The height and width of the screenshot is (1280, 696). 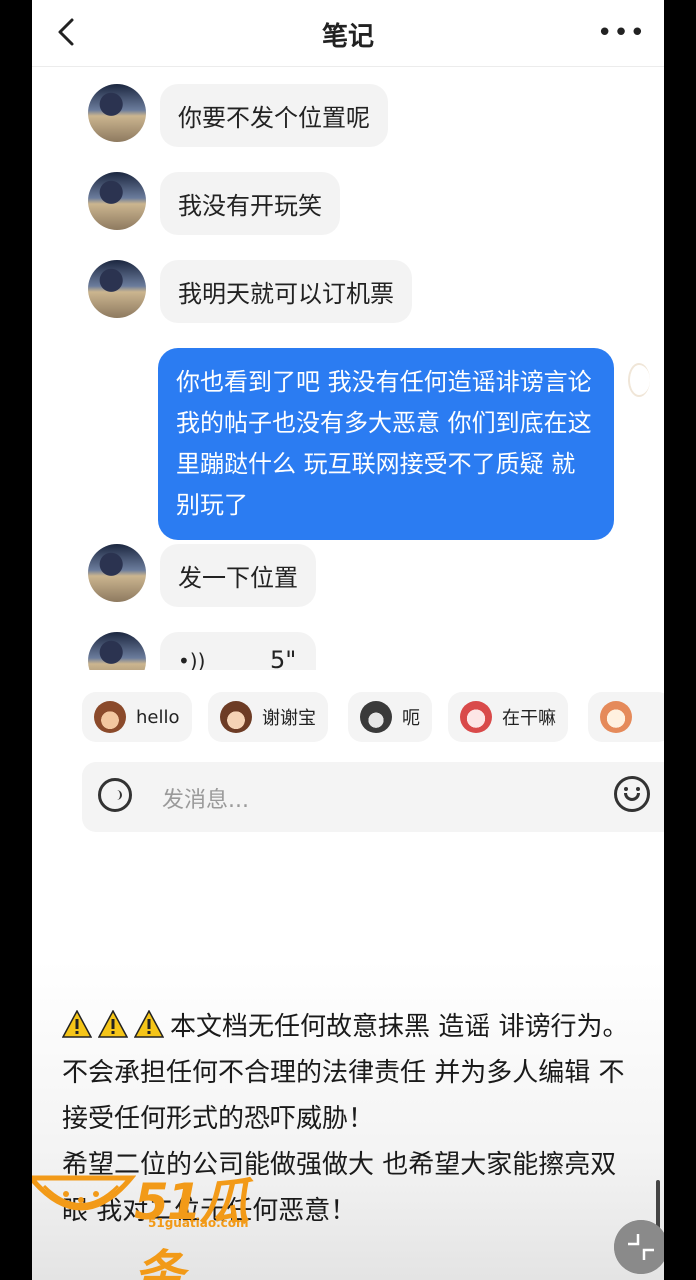 I want to click on voice-input-icon, so click(x=115, y=795).